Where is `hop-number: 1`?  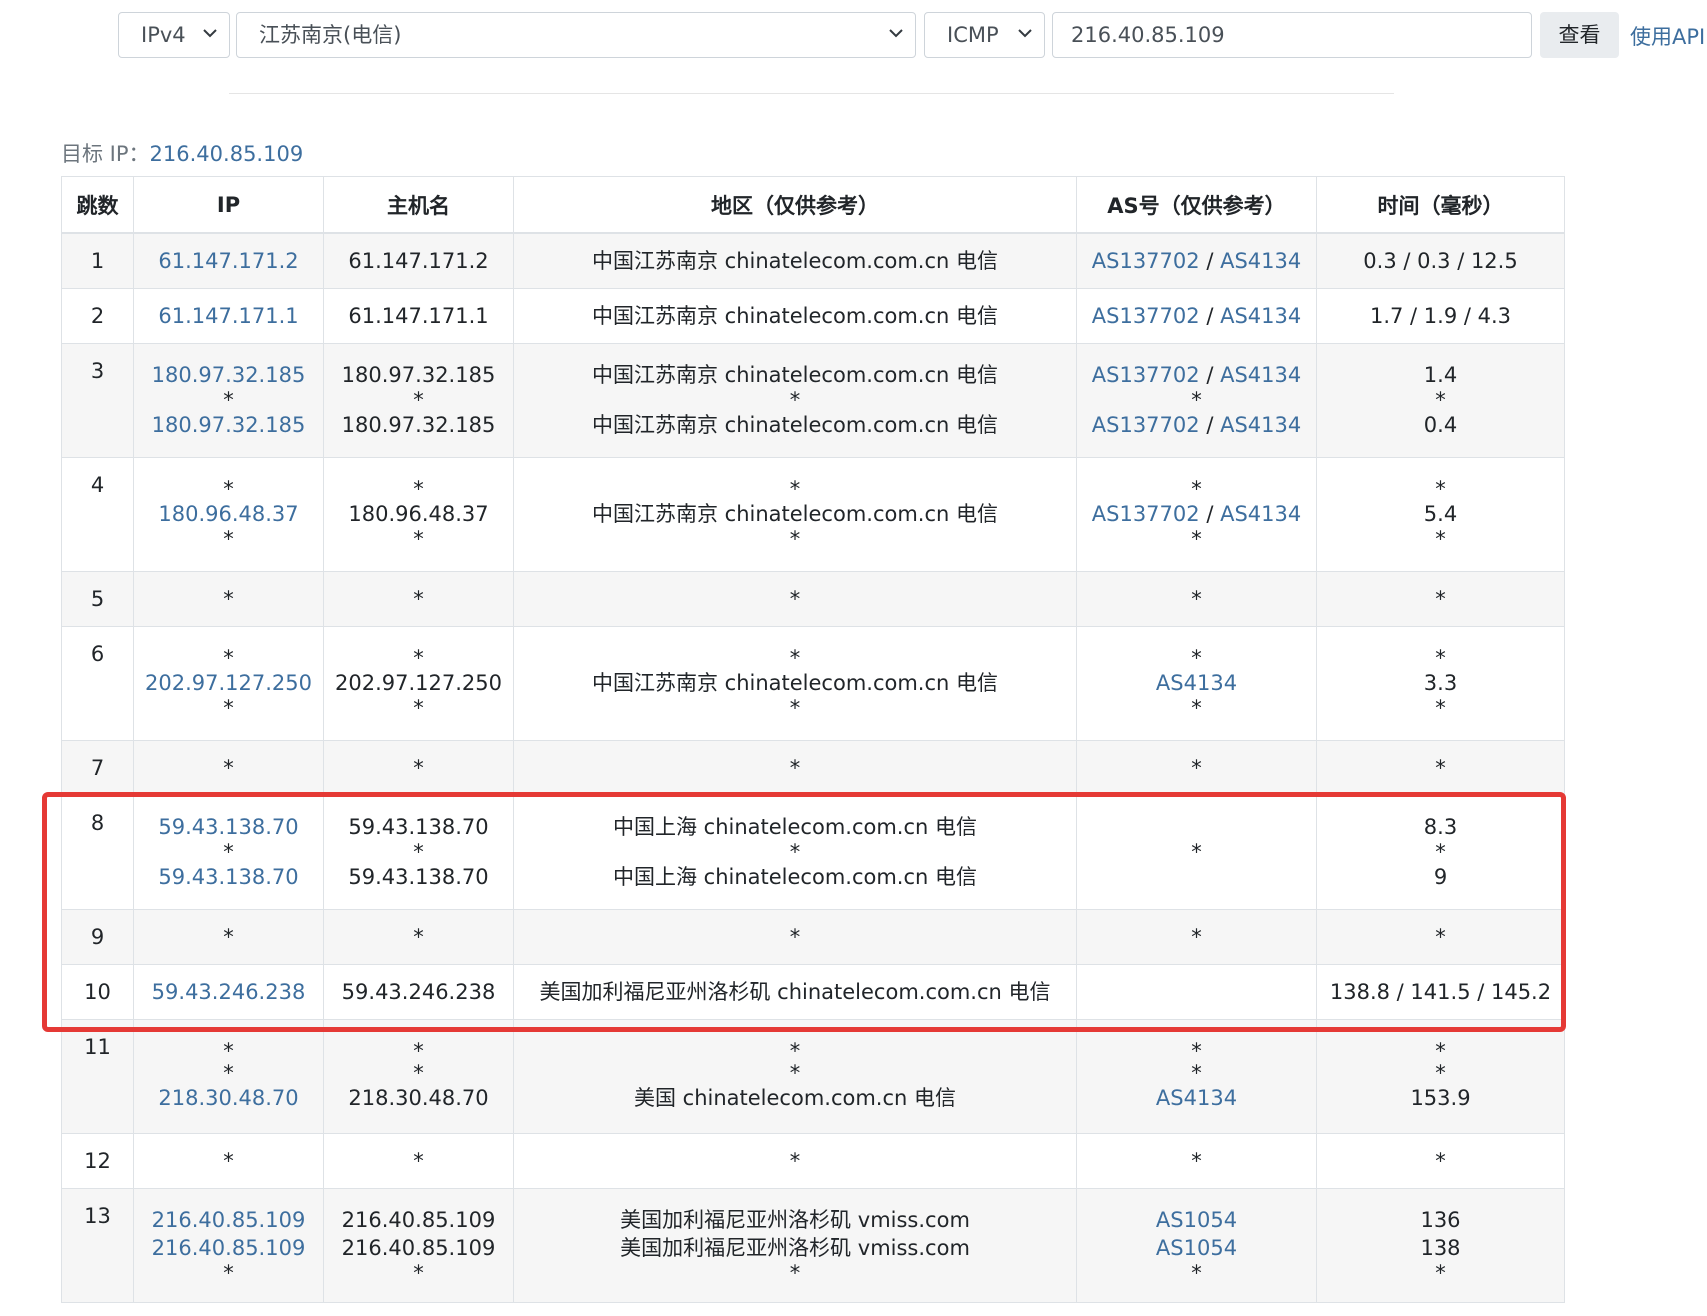
hop-number: 1 is located at coordinates (97, 260).